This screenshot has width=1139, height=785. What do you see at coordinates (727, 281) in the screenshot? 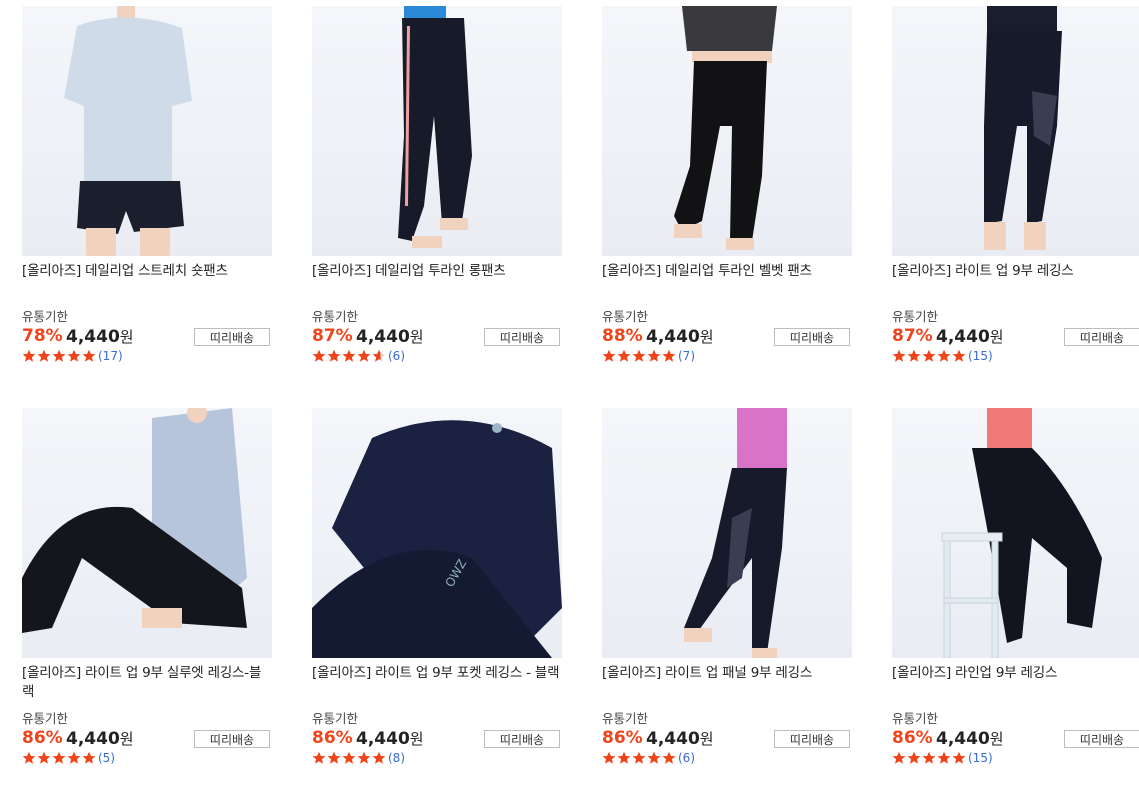
I see `product-title: [올리아즈] 데일리업 투라인 벨벳 팬츠` at bounding box center [727, 281].